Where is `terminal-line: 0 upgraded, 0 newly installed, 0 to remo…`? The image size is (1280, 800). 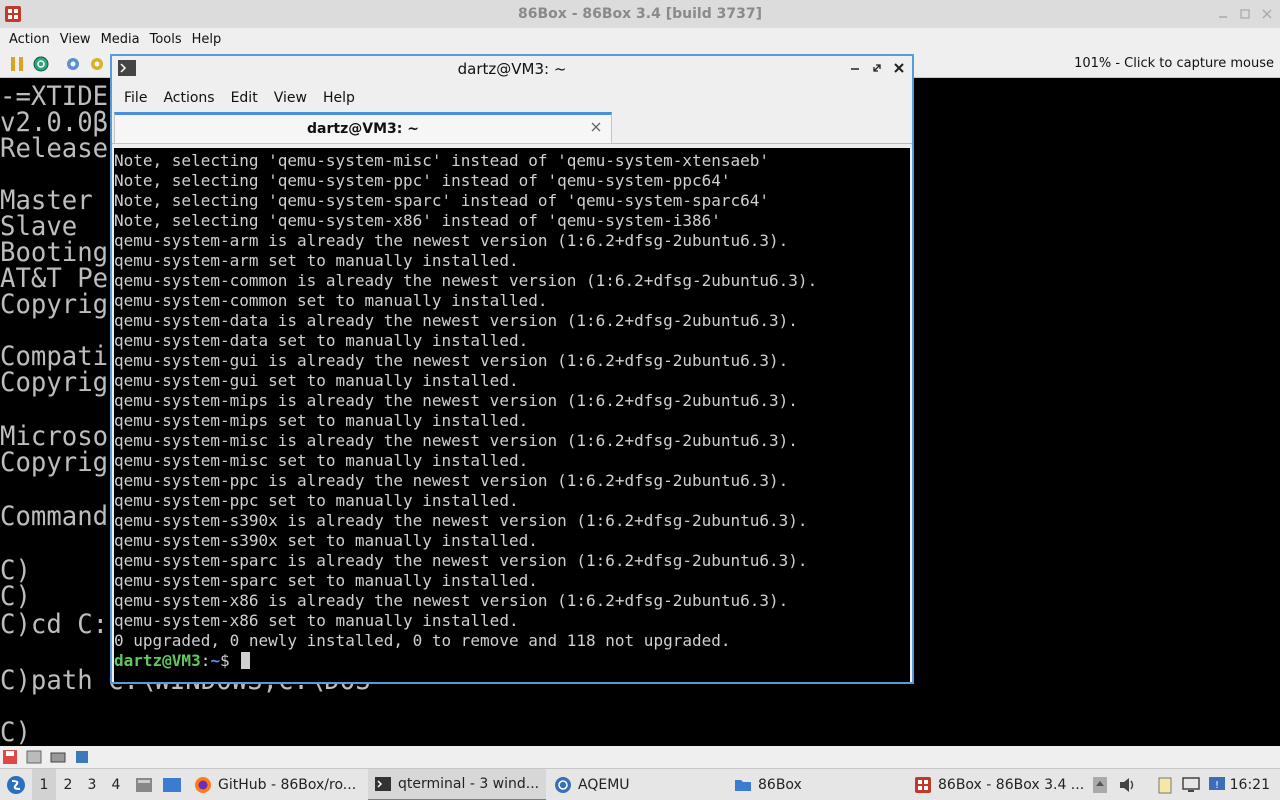 terminal-line: 0 upgraded, 0 newly installed, 0 to remo… is located at coordinates (422, 640).